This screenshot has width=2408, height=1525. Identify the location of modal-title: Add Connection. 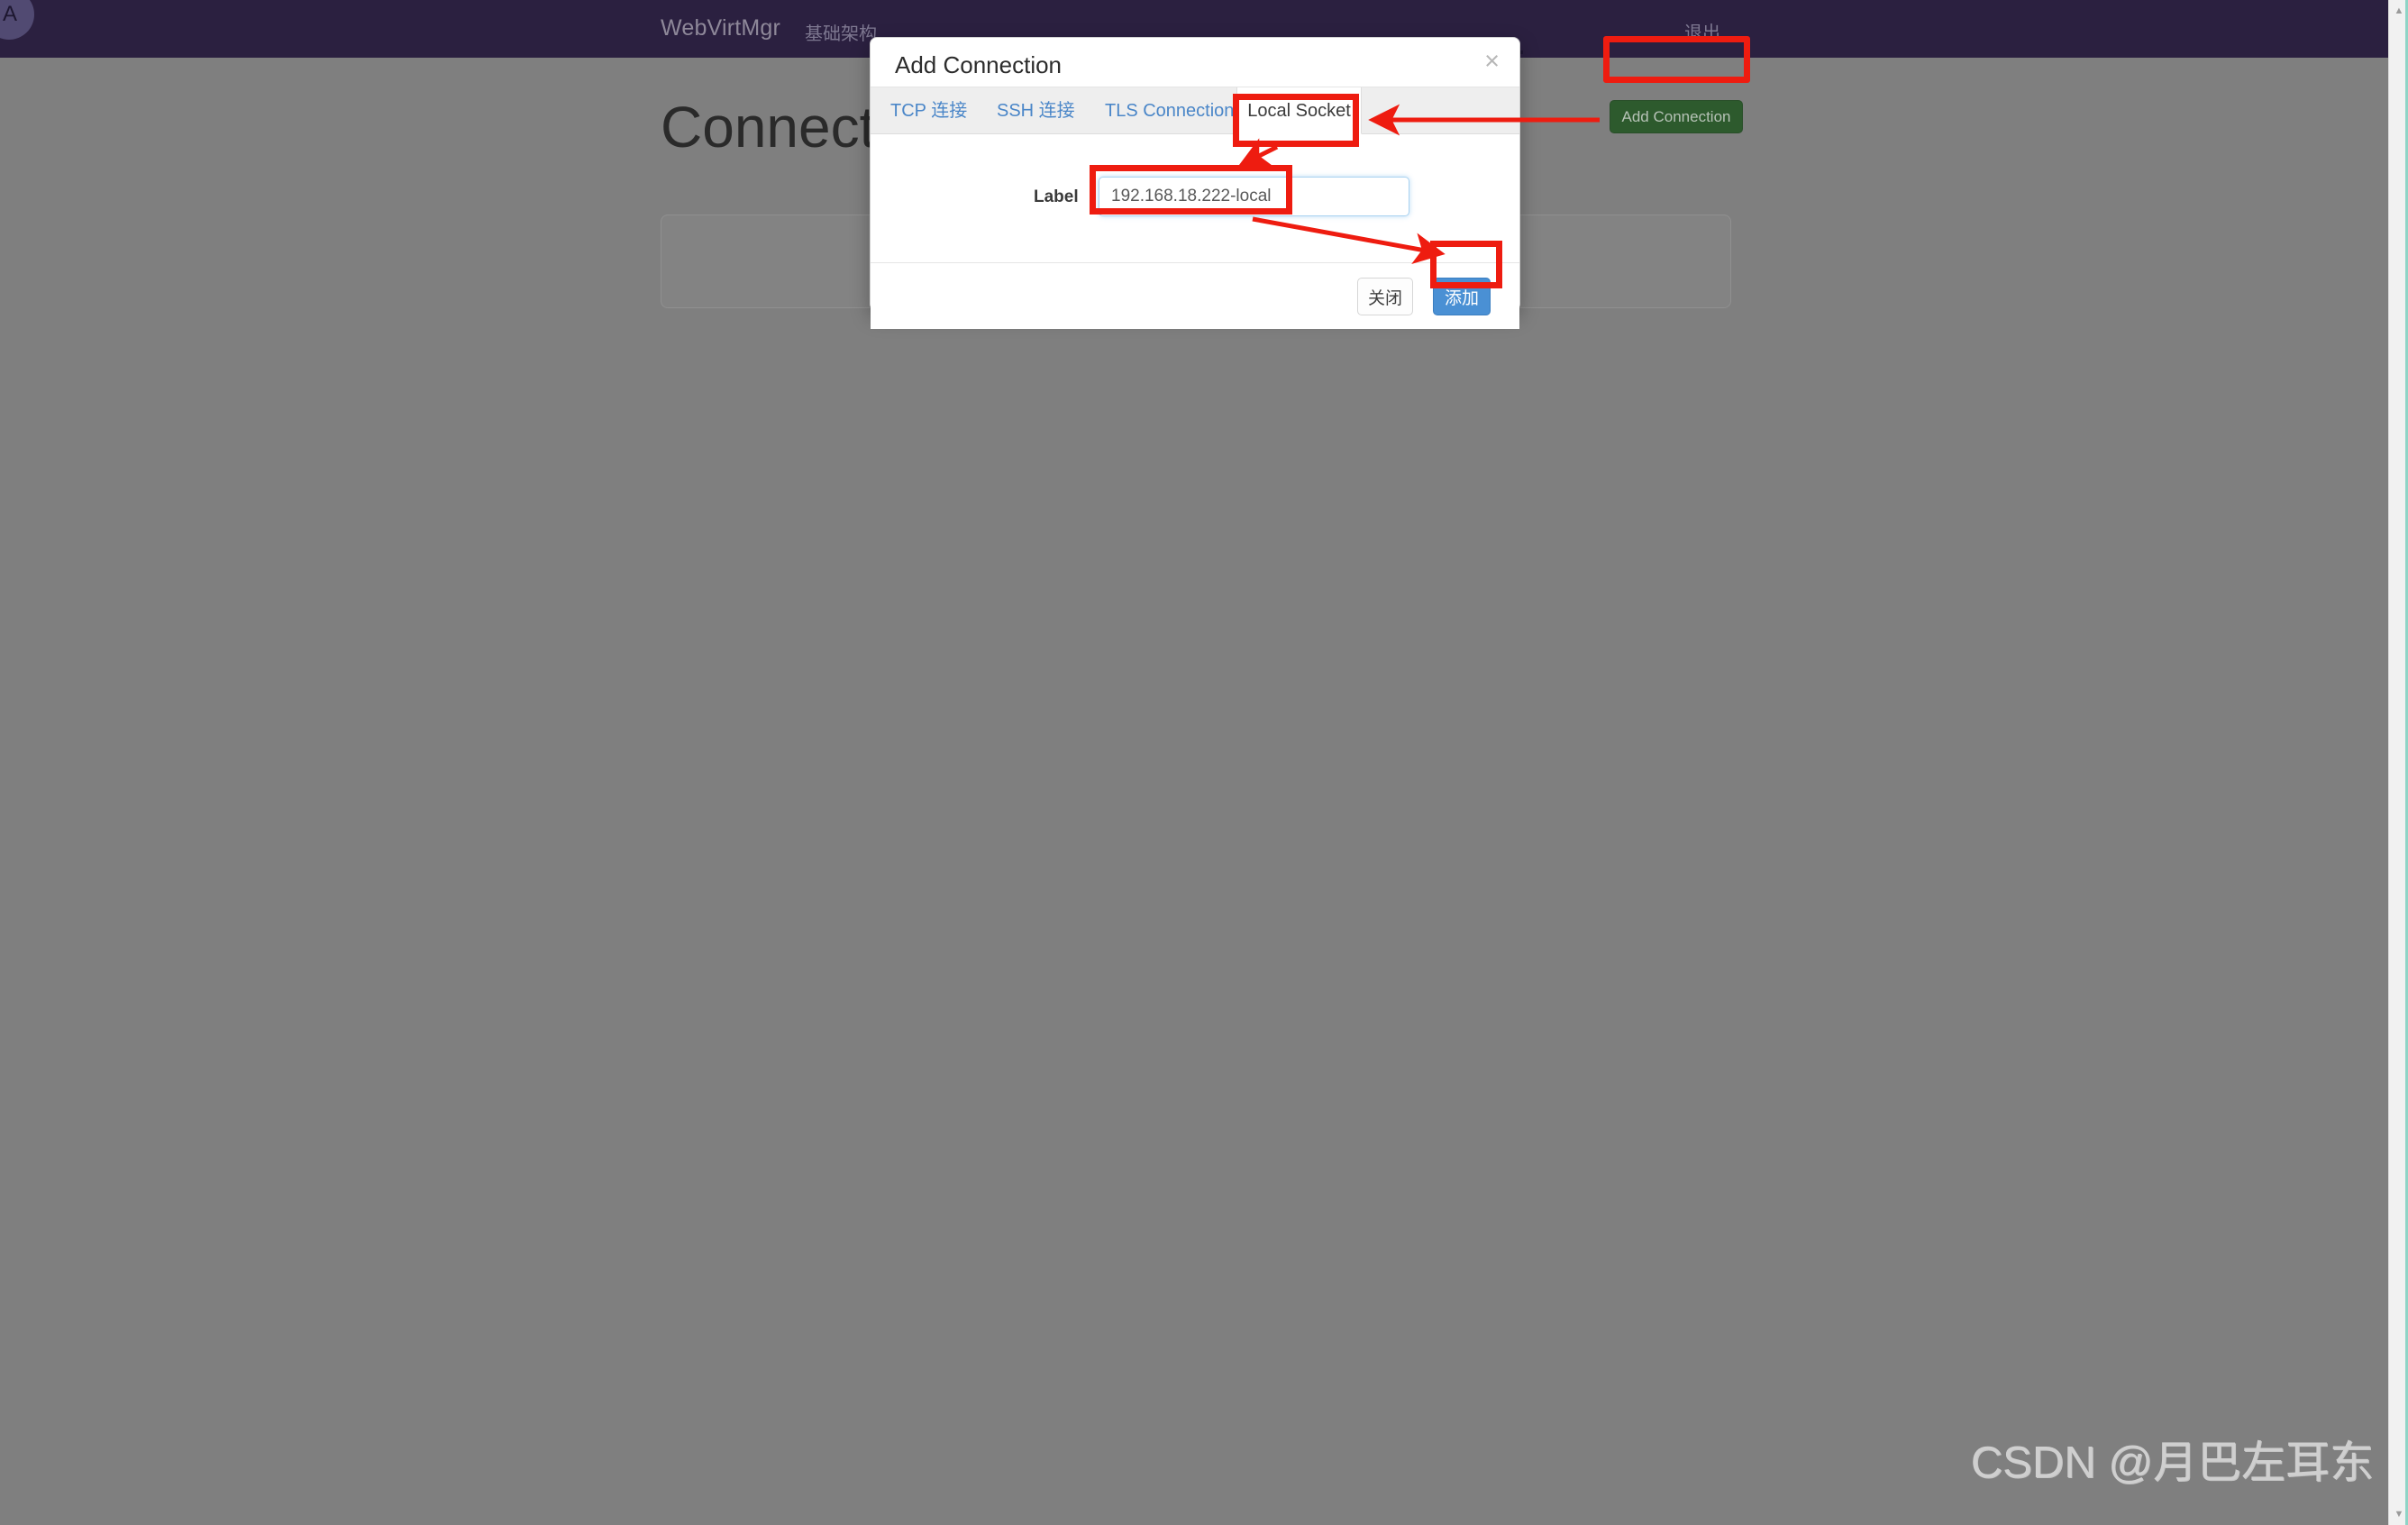
(979, 64).